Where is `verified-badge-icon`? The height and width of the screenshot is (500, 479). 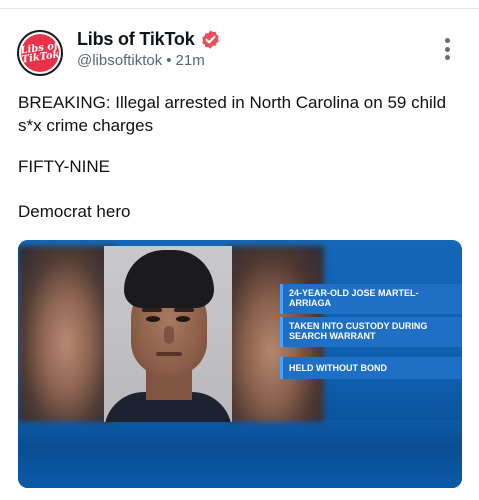
verified-badge-icon is located at coordinates (210, 39).